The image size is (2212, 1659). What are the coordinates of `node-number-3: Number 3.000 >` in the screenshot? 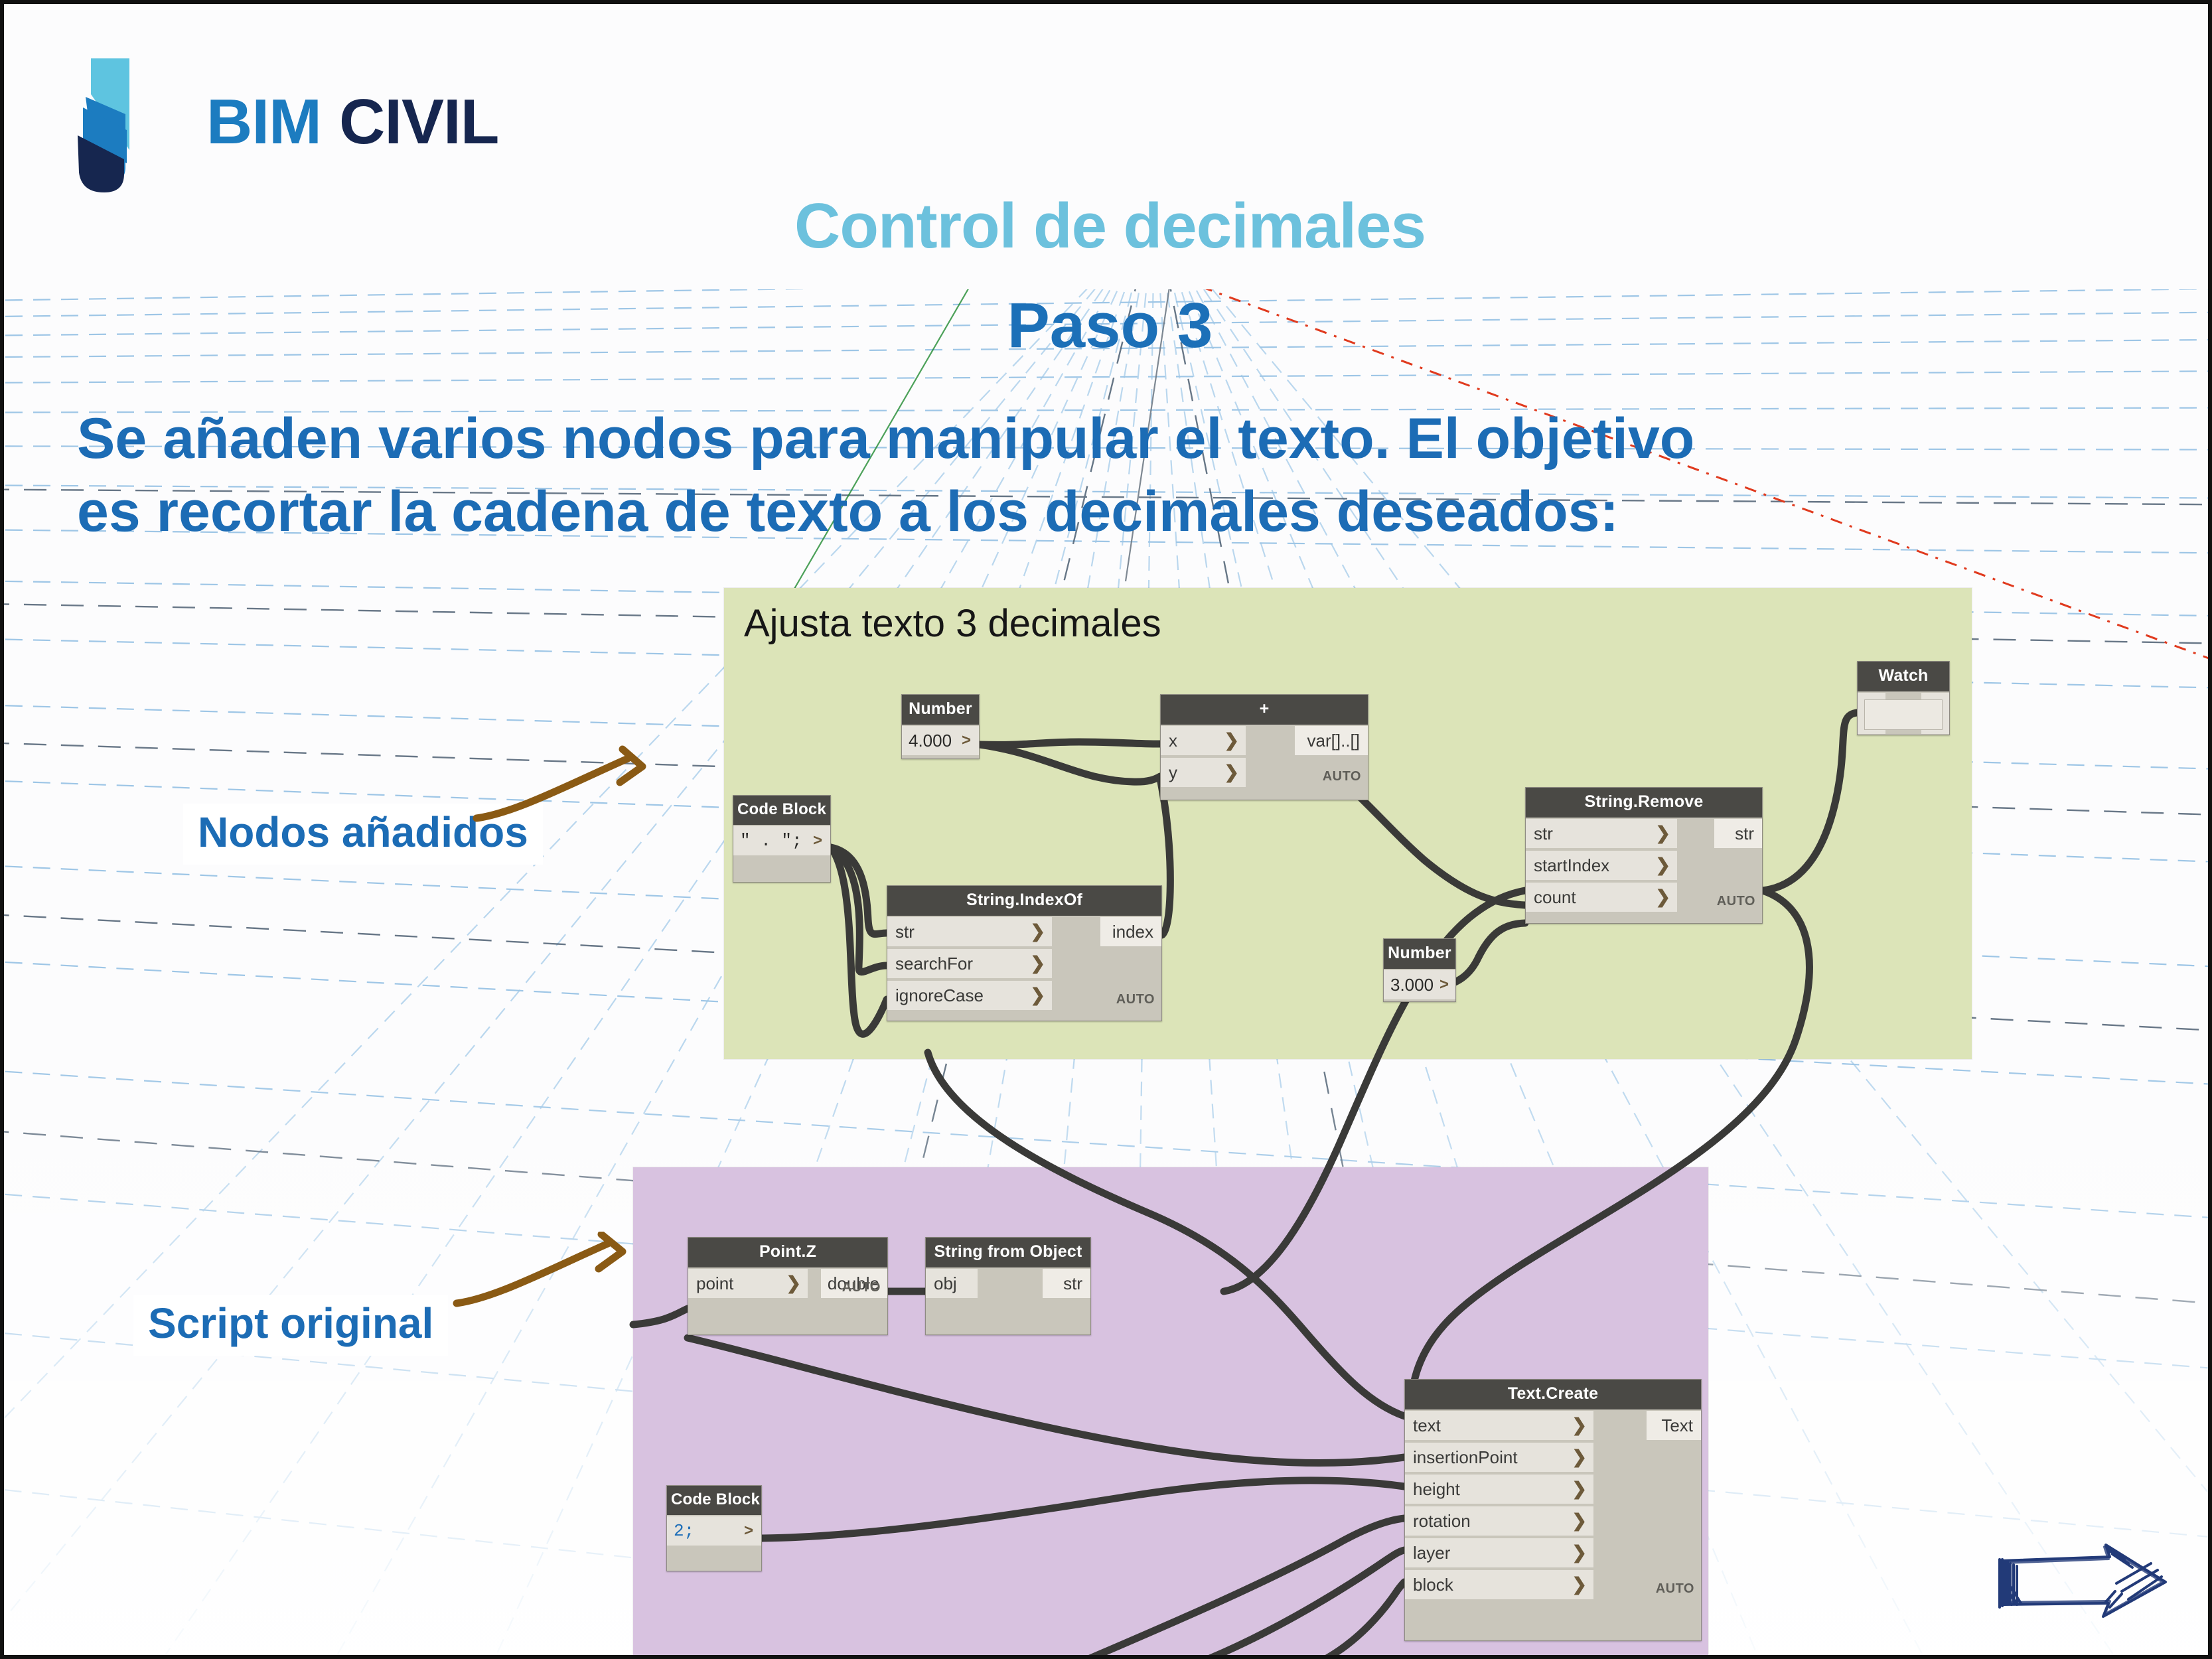 It's located at (1419, 970).